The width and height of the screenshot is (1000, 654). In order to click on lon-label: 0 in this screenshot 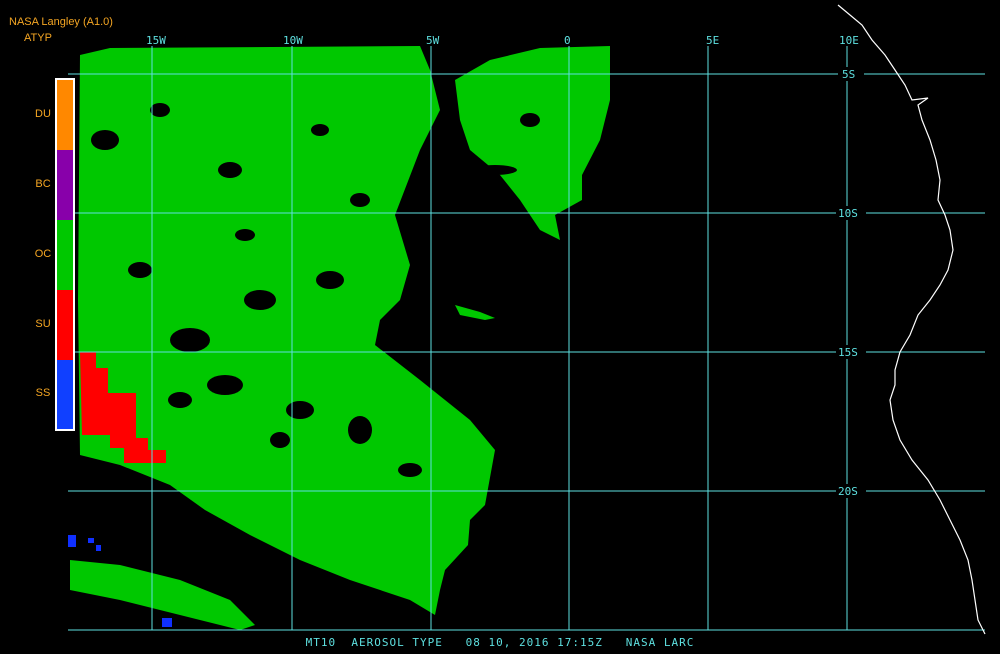, I will do `click(567, 40)`.